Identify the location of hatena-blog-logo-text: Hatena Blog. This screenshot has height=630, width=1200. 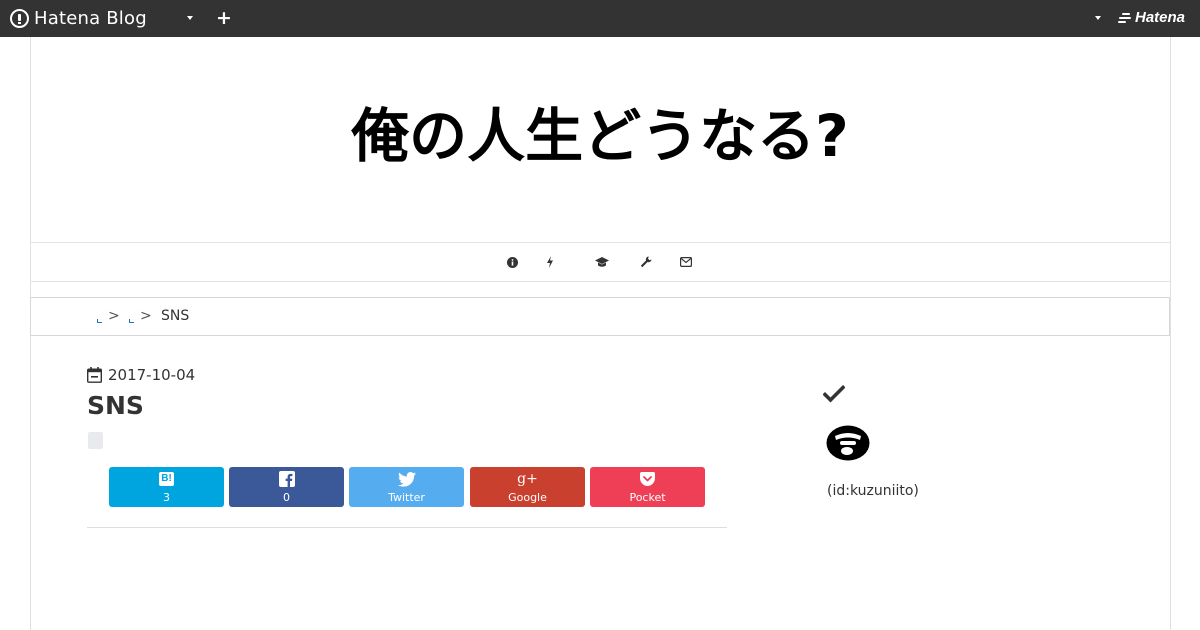
(90, 18).